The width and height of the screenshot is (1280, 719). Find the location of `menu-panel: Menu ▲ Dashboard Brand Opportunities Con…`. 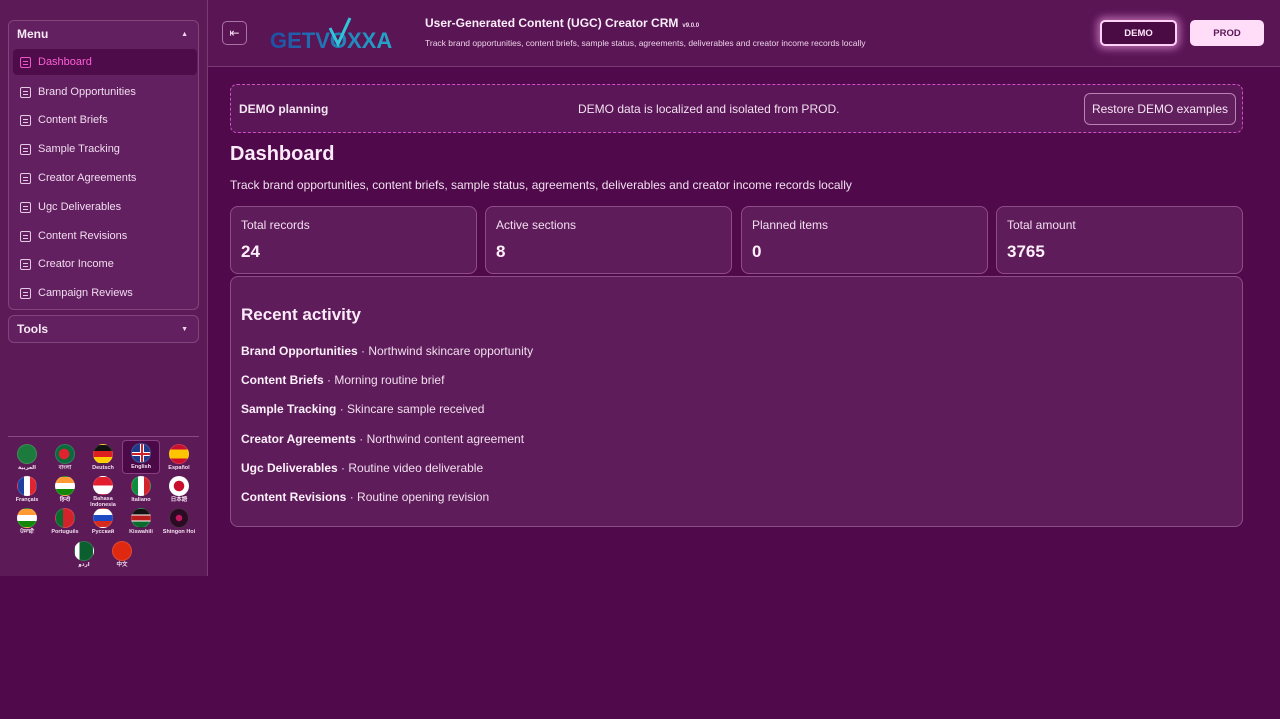

menu-panel: Menu ▲ Dashboard Brand Opportunities Con… is located at coordinates (103, 165).